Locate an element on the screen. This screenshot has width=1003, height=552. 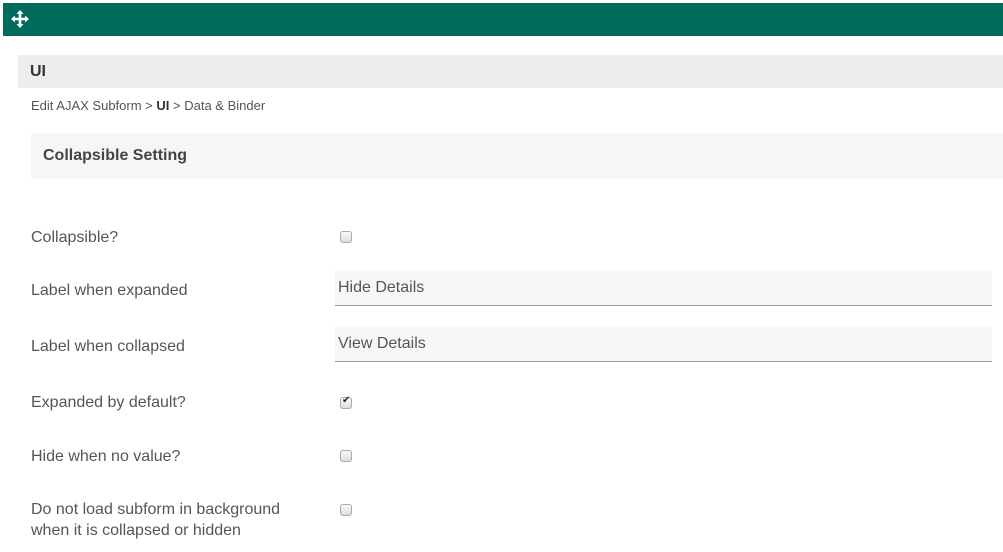
hide-no-value-checkbox is located at coordinates (346, 456).